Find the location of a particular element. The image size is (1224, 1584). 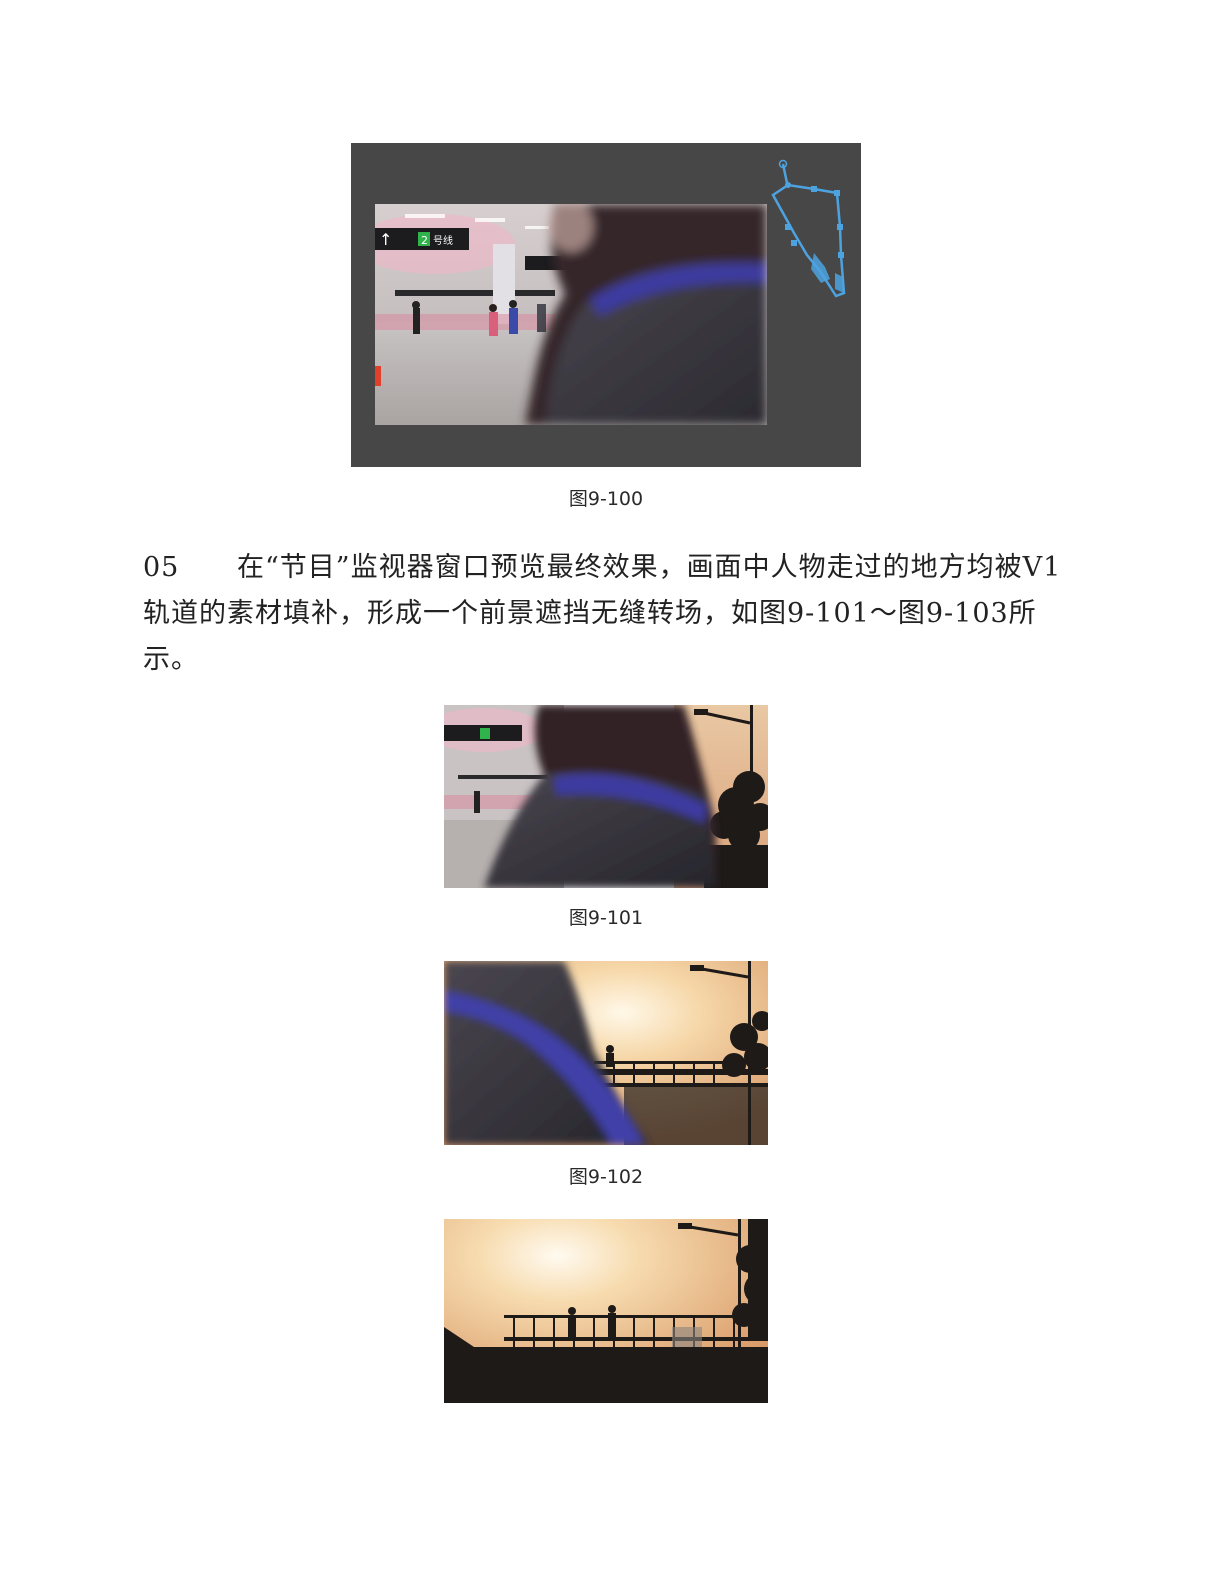

figure-9-100: ↑ 2 号线 is located at coordinates (606, 305).